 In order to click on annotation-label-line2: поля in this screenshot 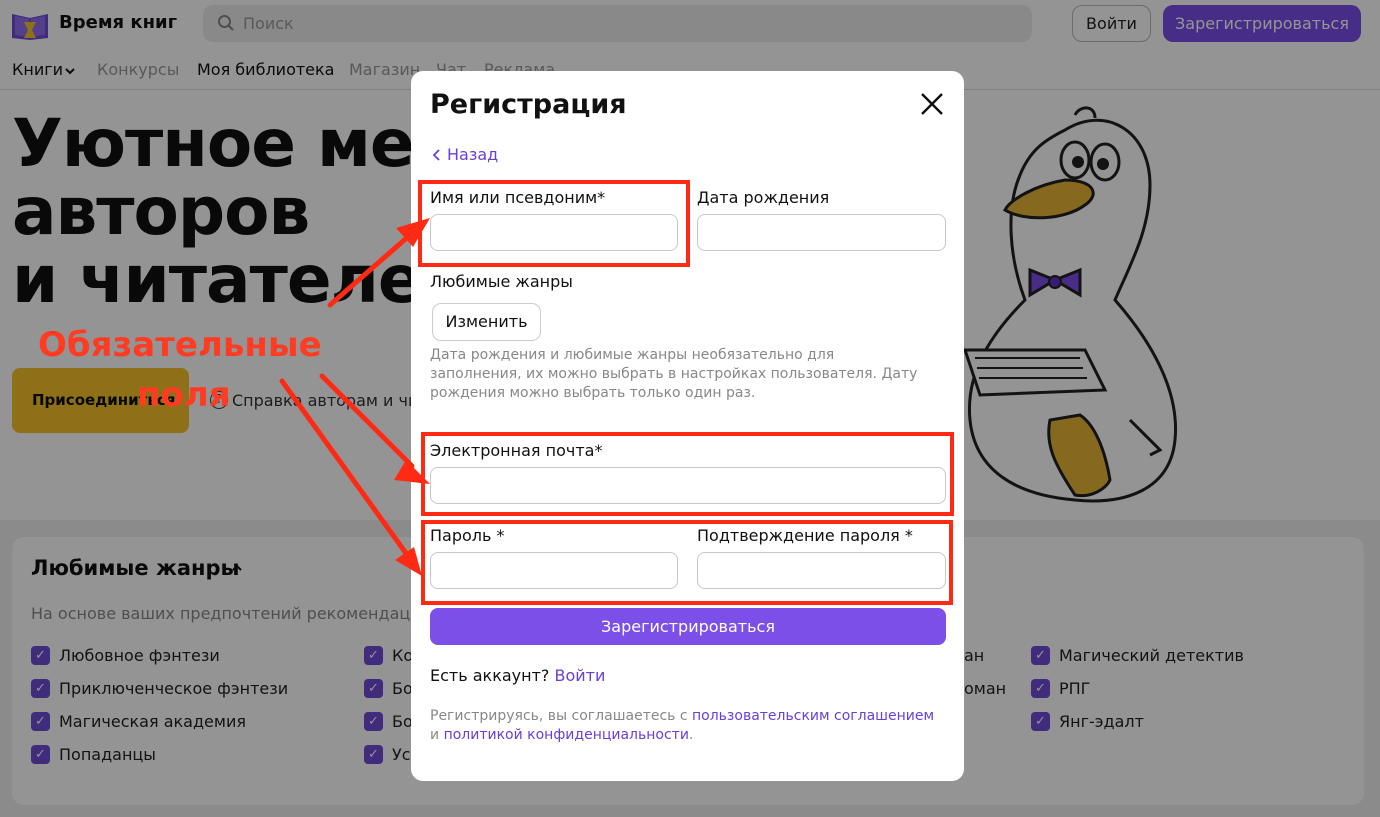, I will do `click(184, 395)`.